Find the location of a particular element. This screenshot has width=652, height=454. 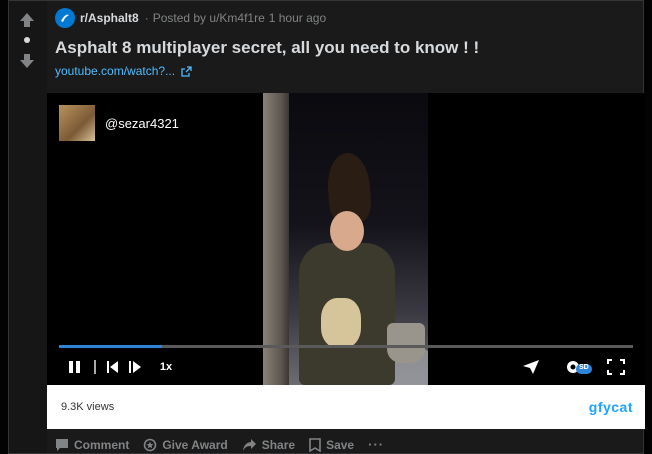

control-divider is located at coordinates (95, 367).